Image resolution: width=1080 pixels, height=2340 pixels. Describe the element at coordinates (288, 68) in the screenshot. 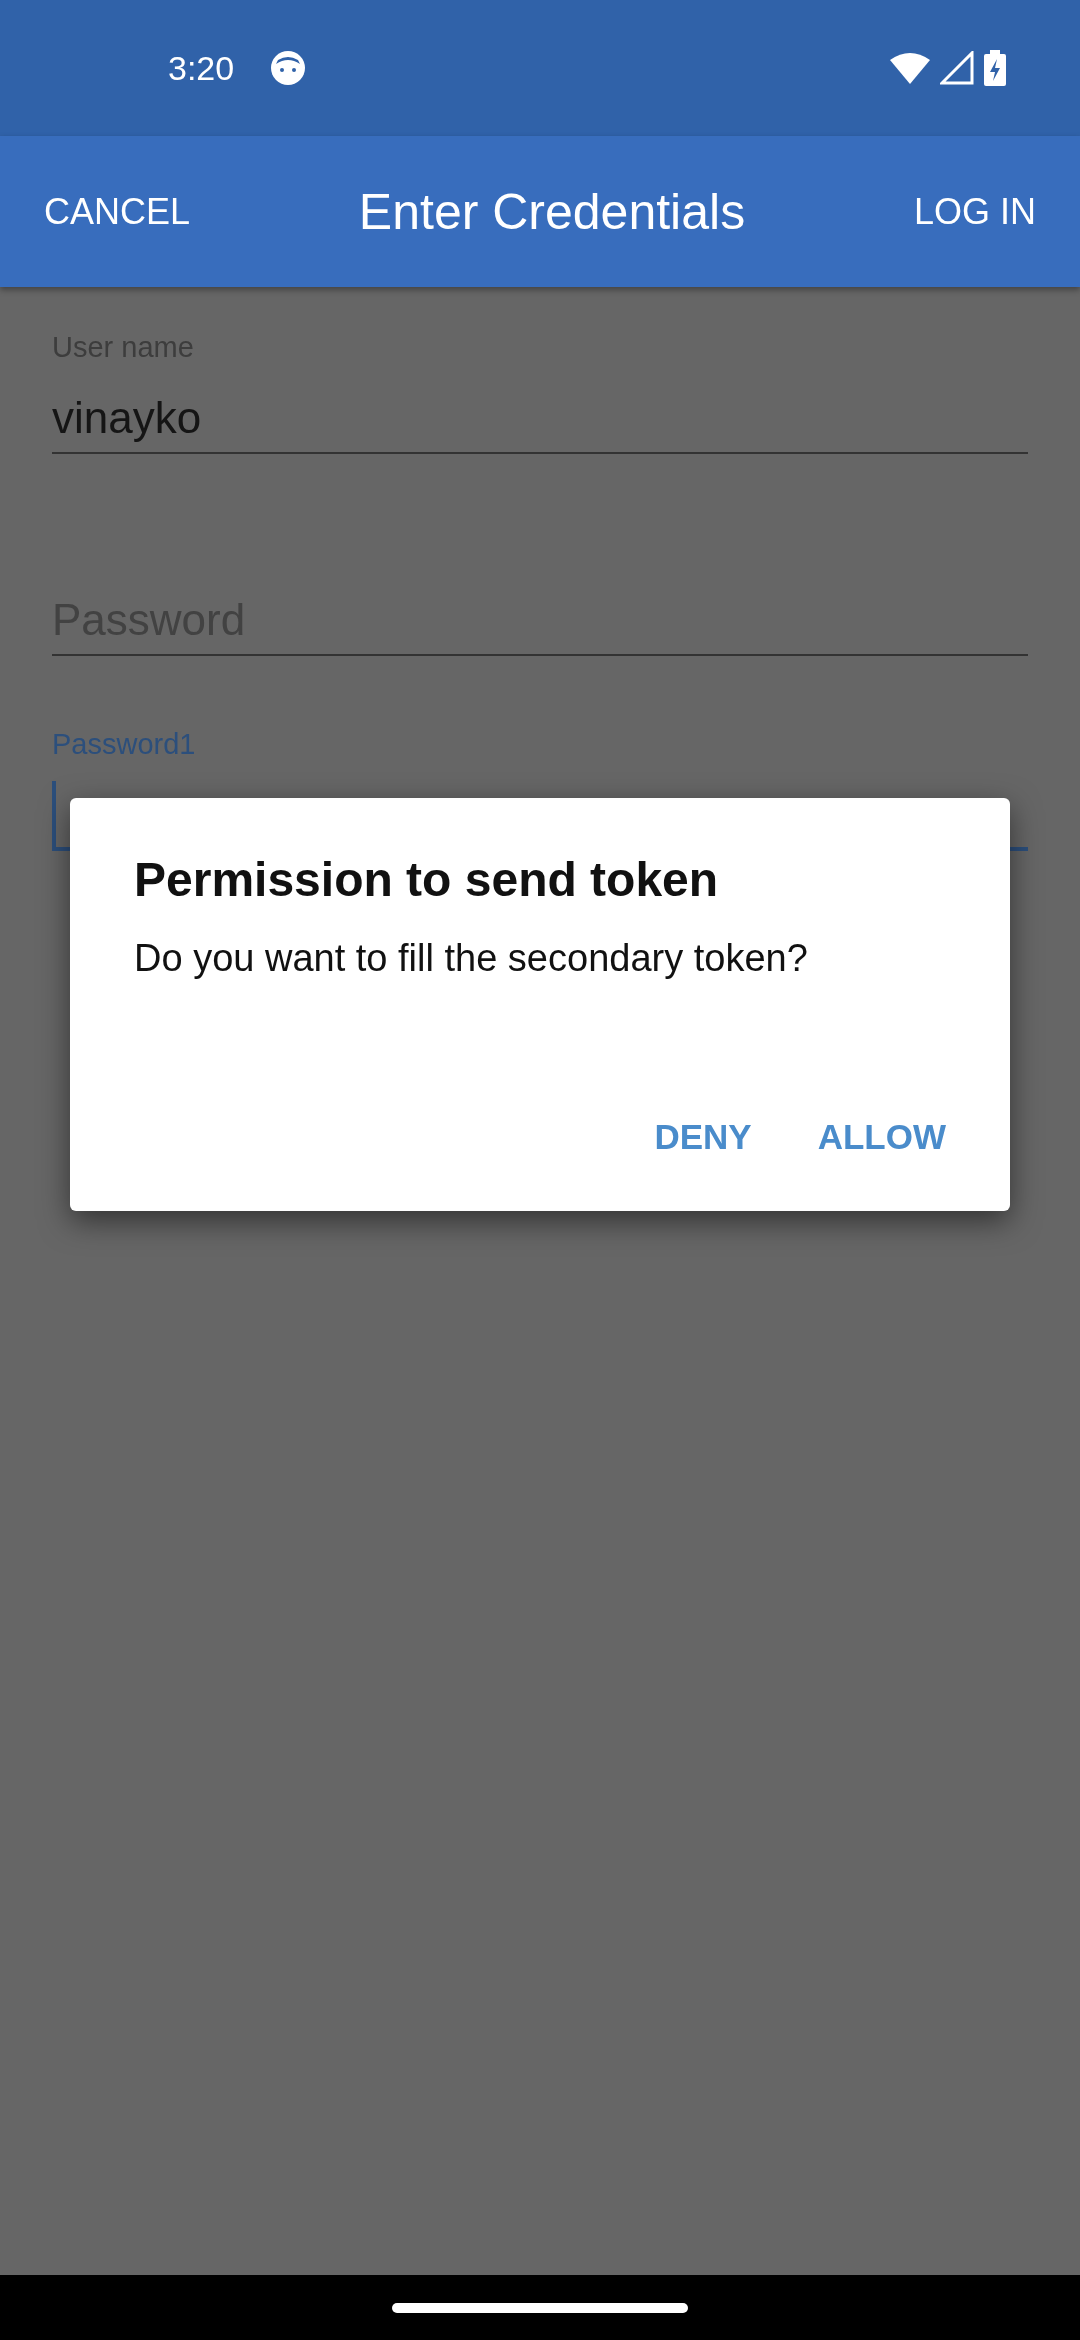

I see `app-notification-icon` at that location.